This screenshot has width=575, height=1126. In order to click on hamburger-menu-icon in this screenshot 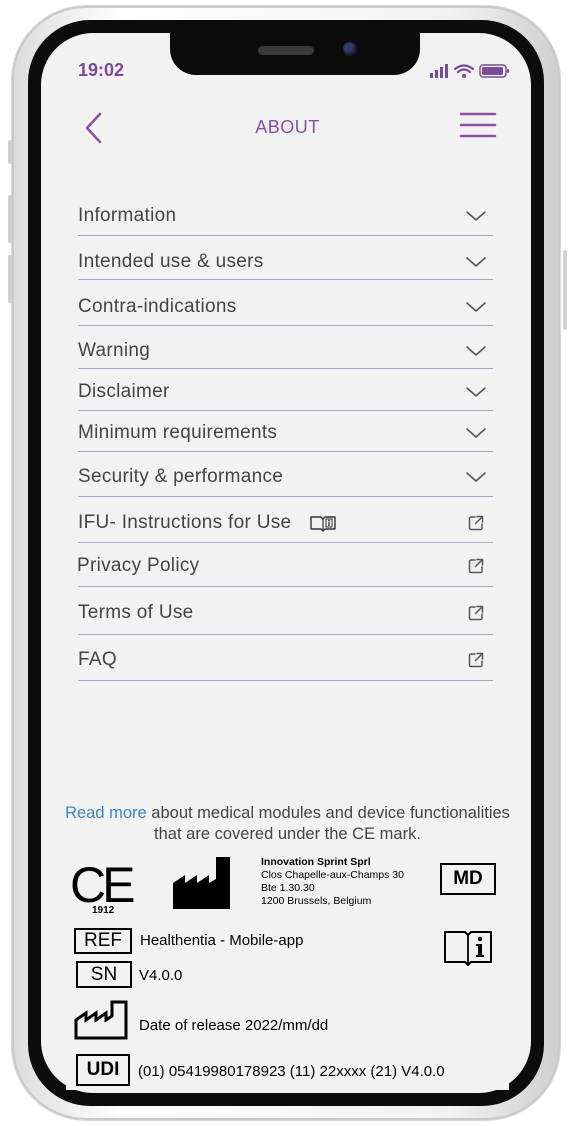, I will do `click(478, 126)`.